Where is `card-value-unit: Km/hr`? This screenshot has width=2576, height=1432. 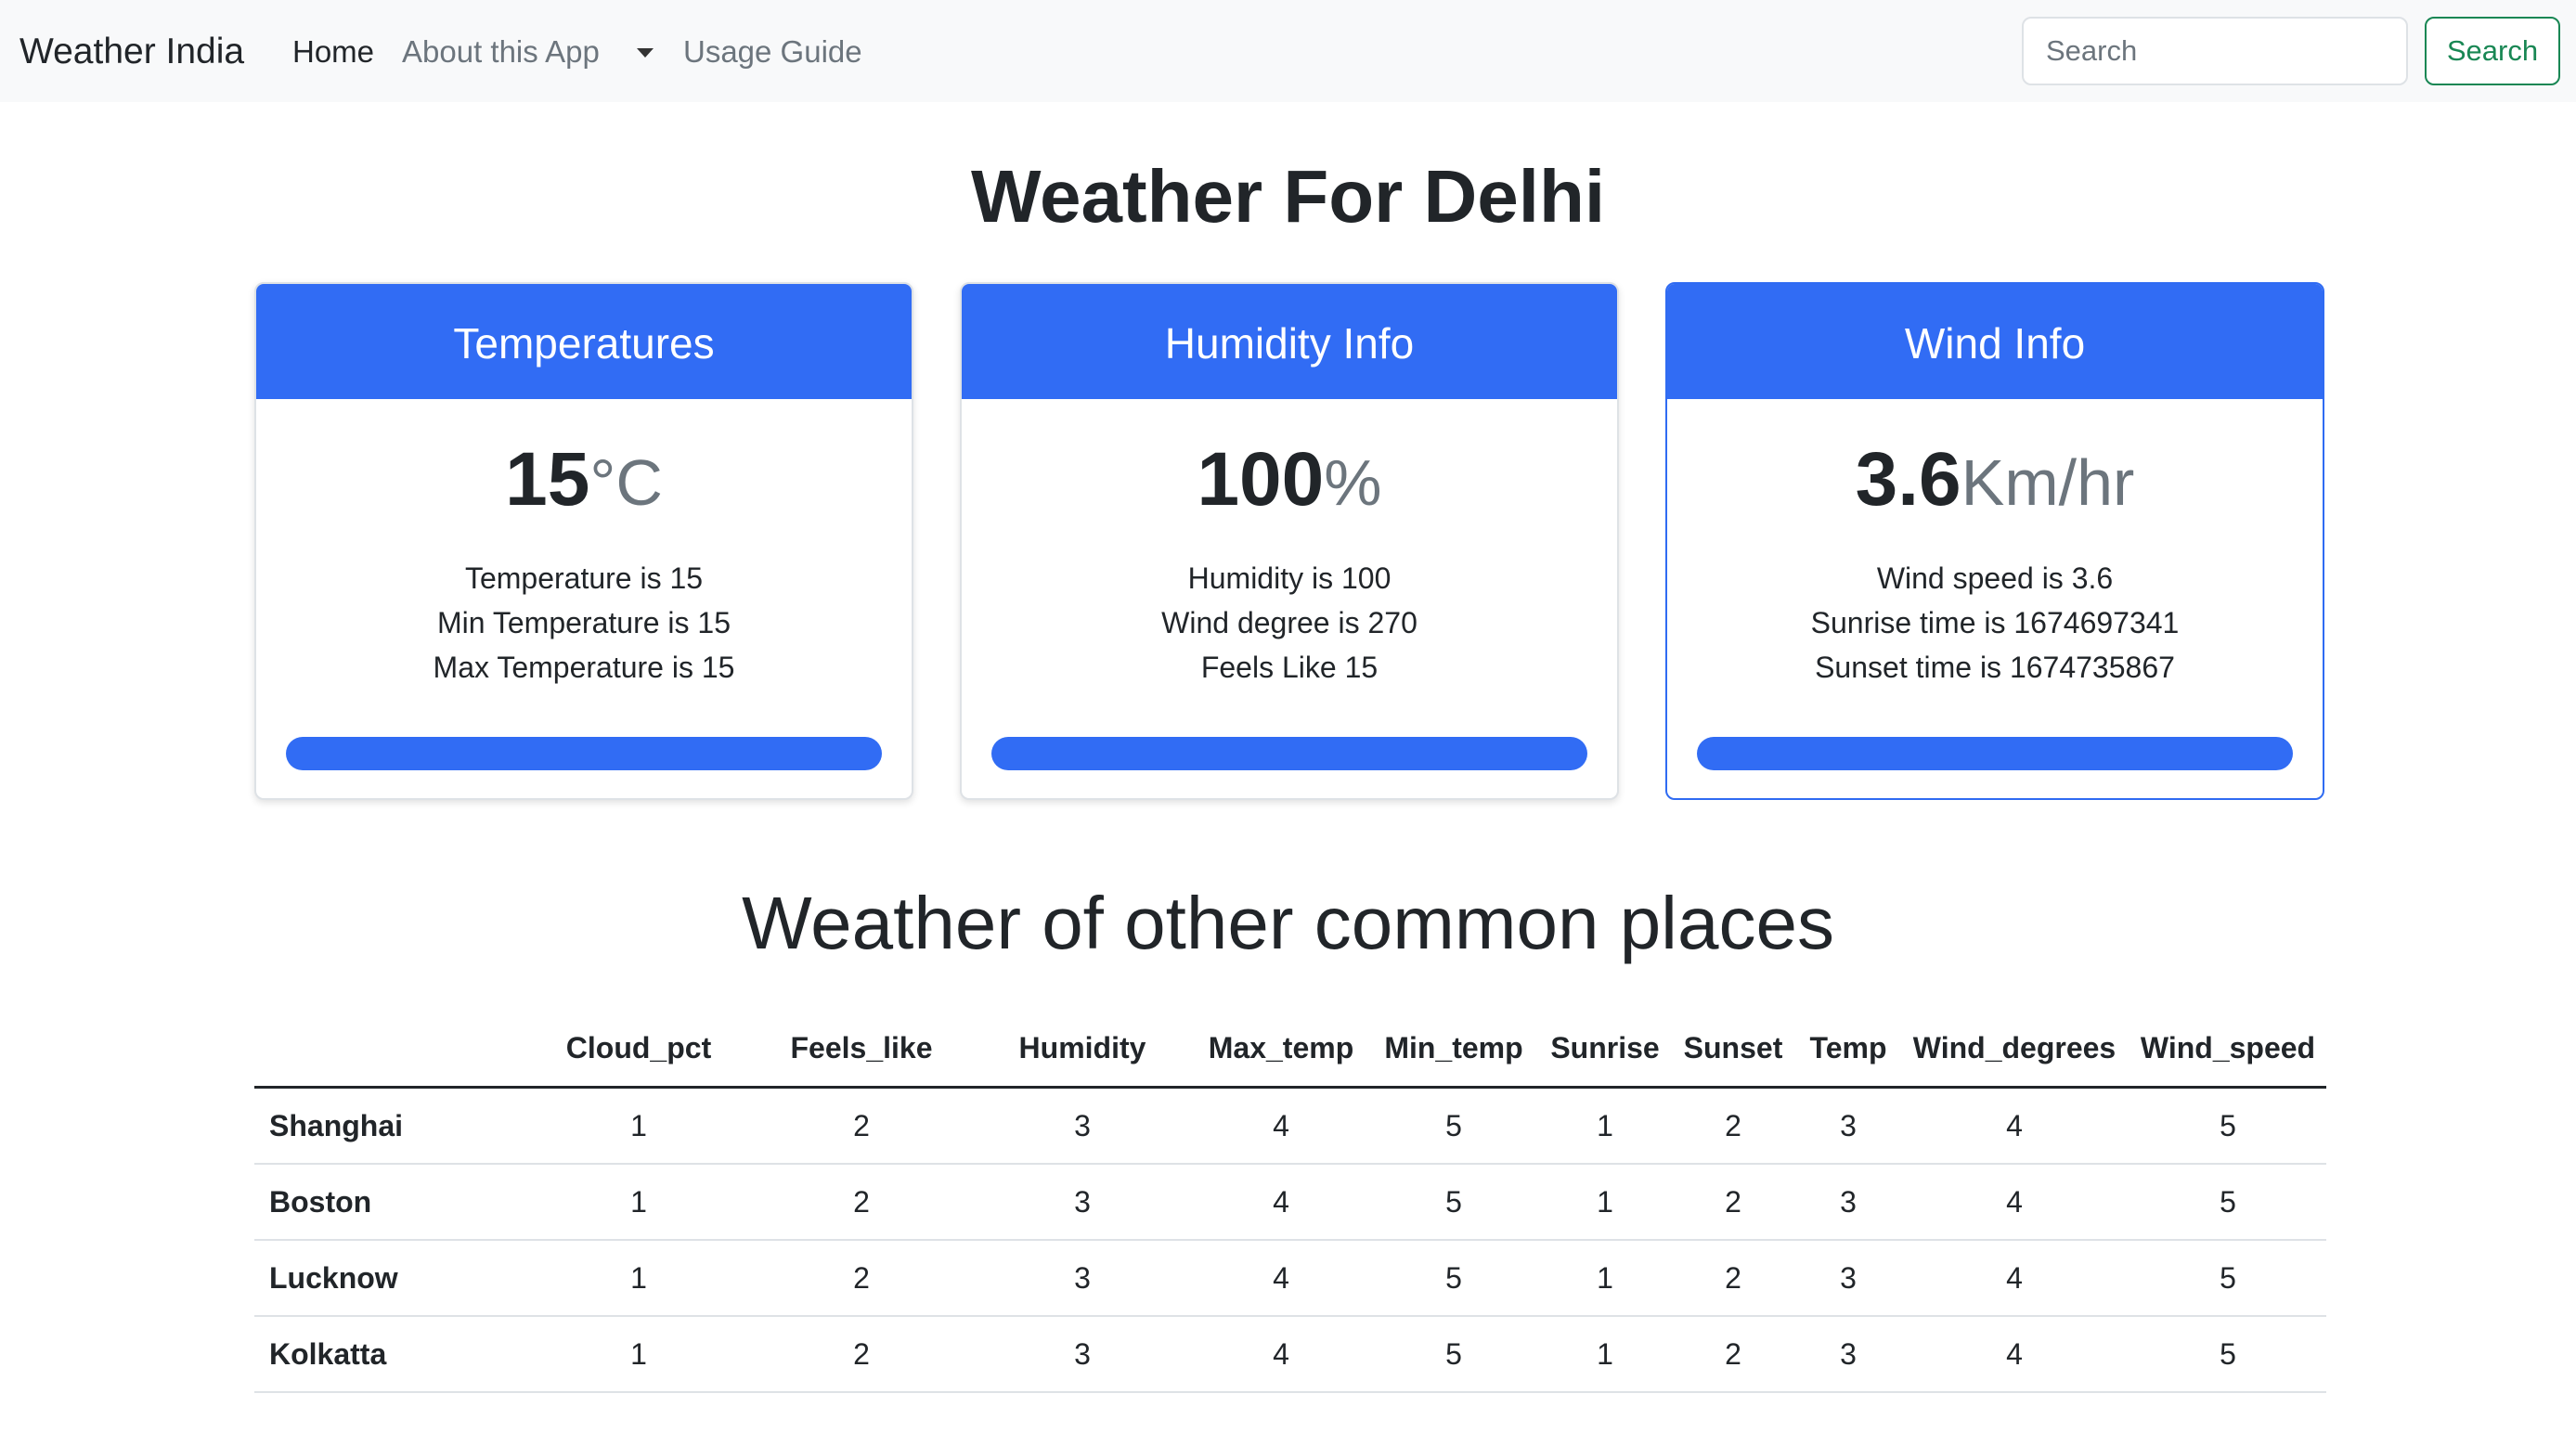
card-value-unit: Km/hr is located at coordinates (2048, 482).